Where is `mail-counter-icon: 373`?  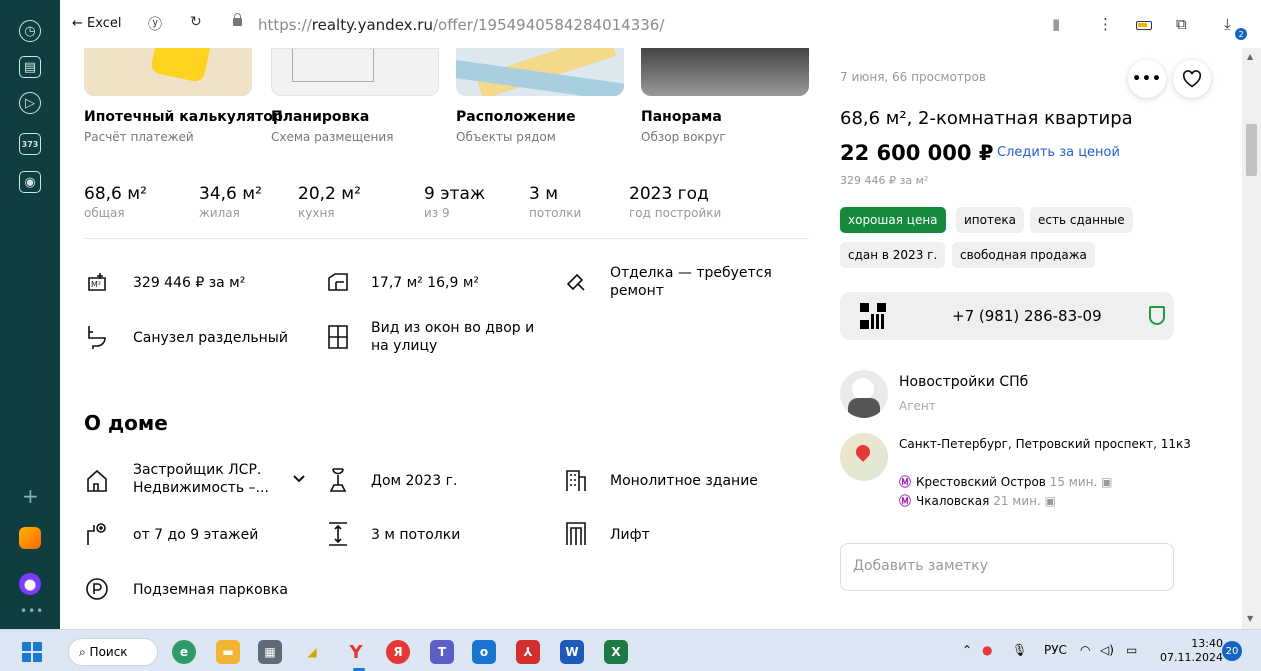
mail-counter-icon: 373 is located at coordinates (30, 144).